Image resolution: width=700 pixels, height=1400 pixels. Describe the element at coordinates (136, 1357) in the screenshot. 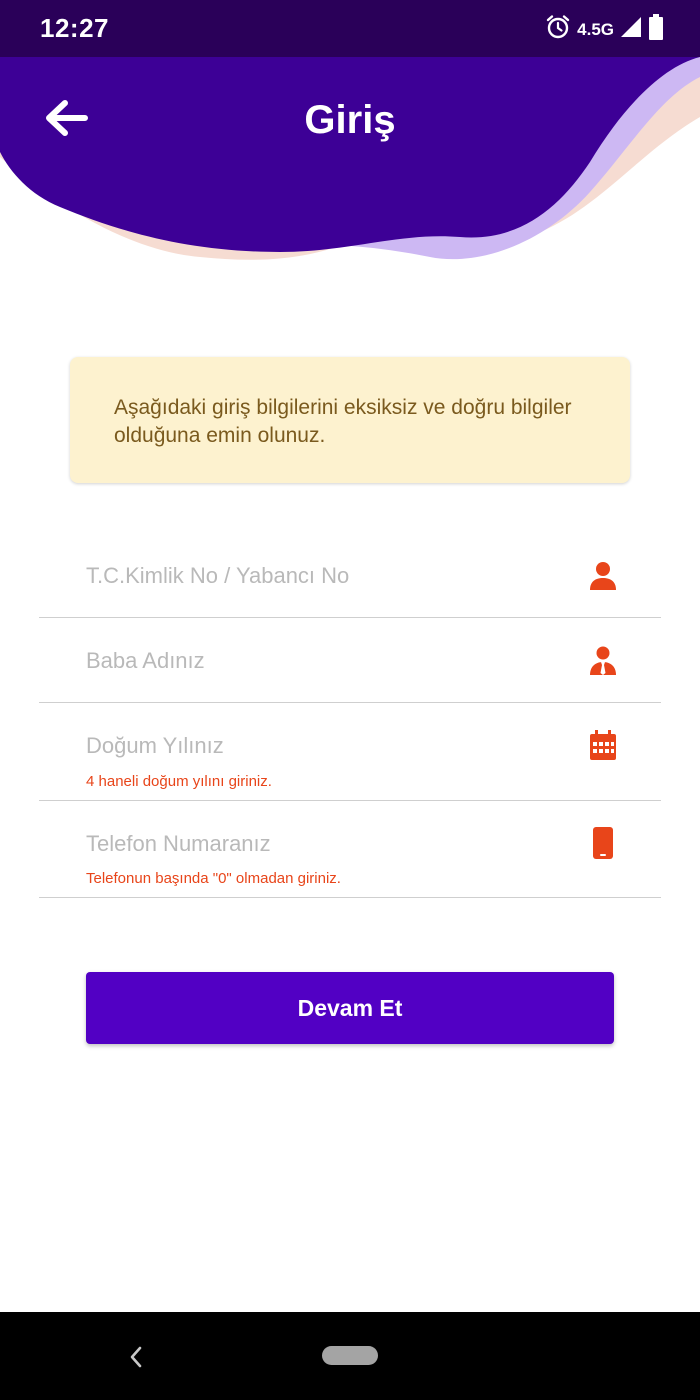

I see `nav-back-icon` at that location.